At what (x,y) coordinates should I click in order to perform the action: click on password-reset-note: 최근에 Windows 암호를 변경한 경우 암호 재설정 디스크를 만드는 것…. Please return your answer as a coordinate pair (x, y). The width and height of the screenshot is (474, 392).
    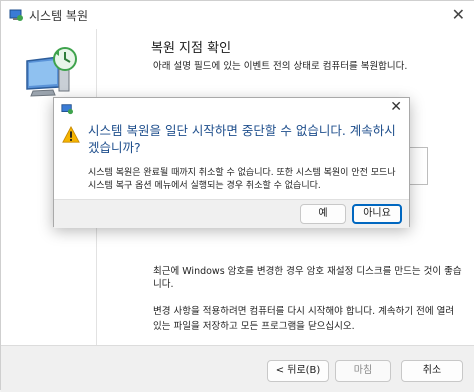
    Looking at the image, I should click on (307, 278).